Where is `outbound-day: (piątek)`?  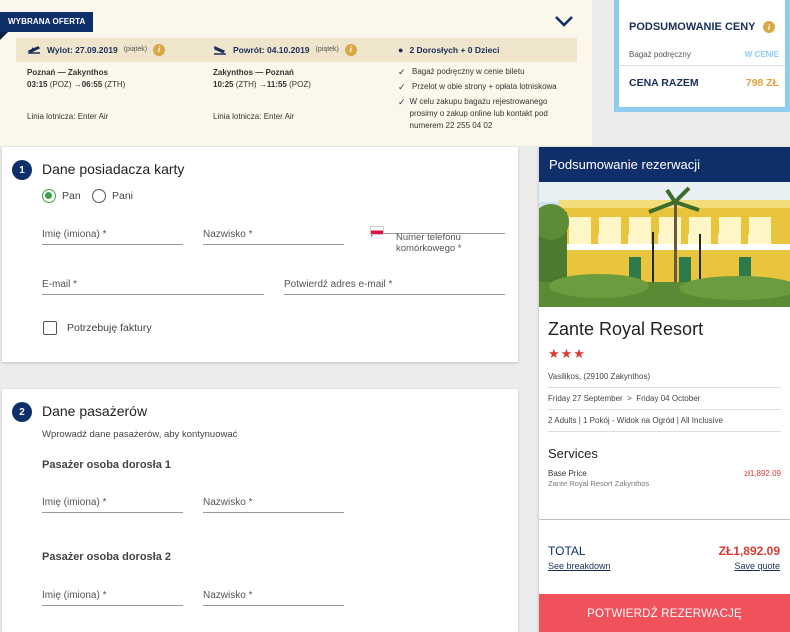
outbound-day: (piątek) is located at coordinates (135, 49).